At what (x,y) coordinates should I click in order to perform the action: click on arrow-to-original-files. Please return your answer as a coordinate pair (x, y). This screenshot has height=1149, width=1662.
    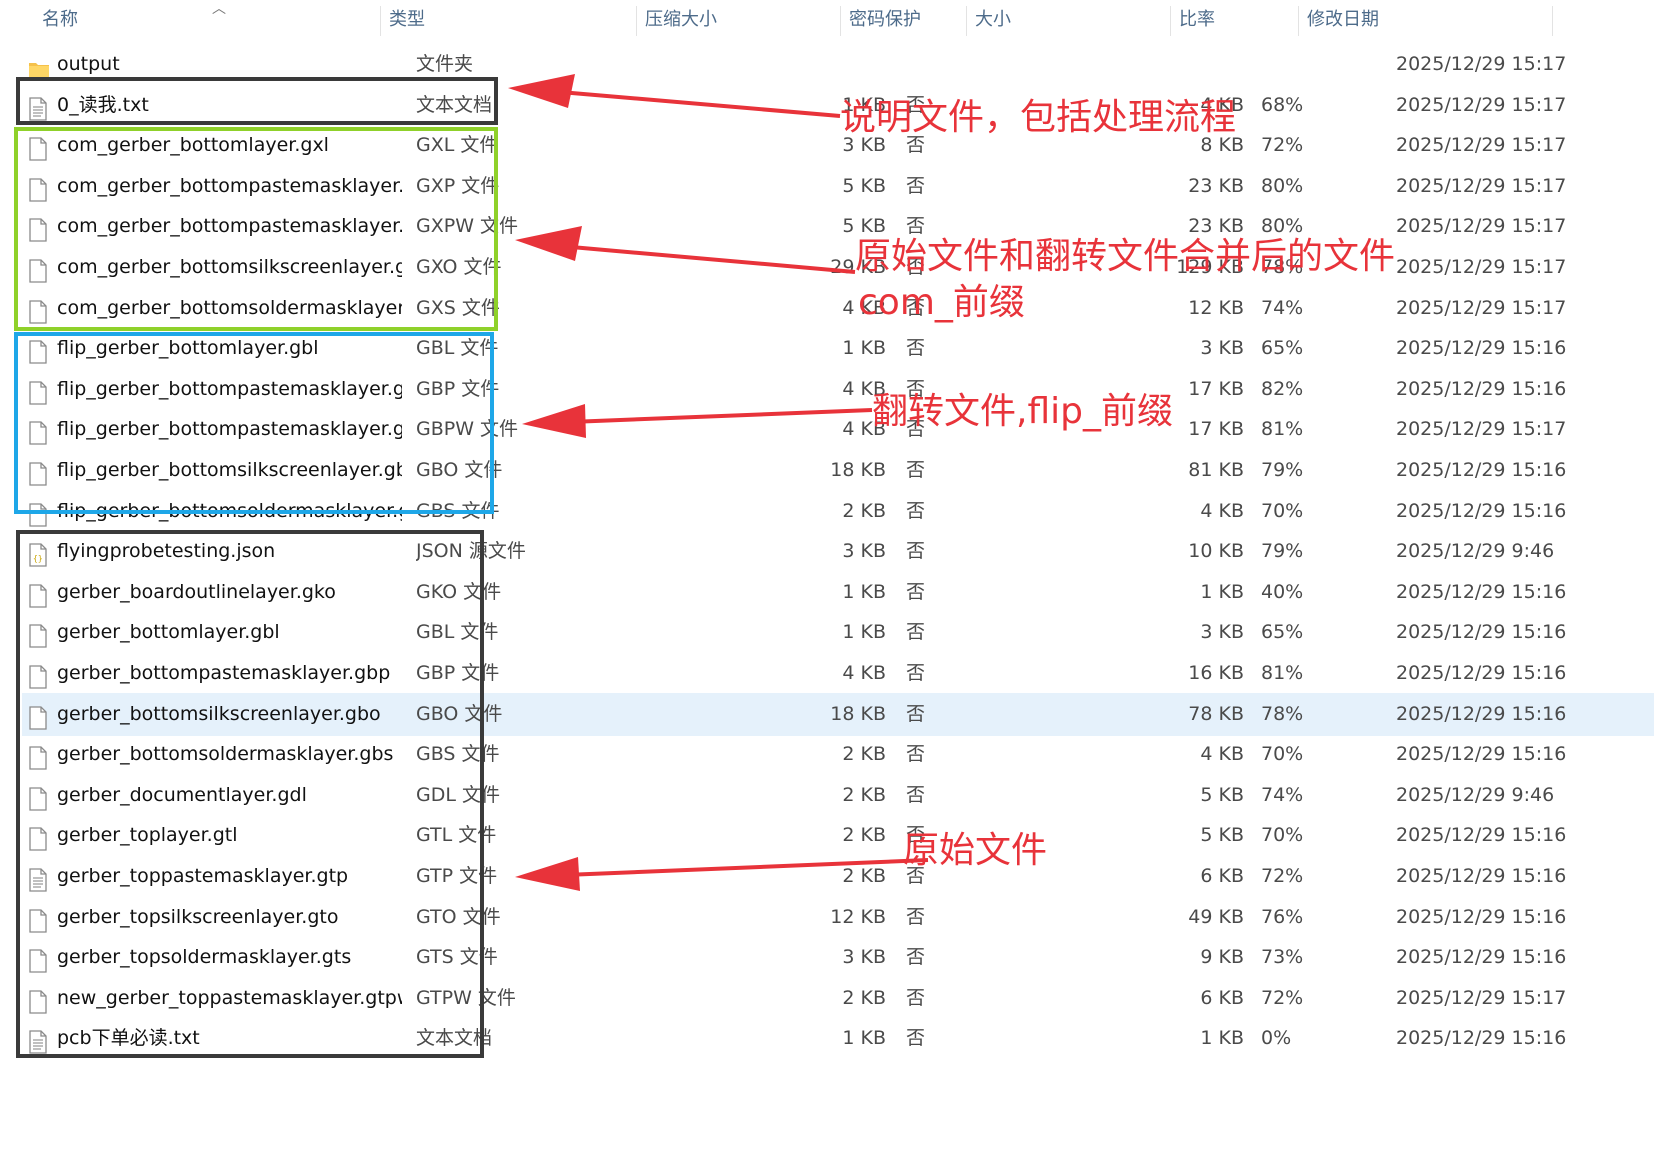
    Looking at the image, I should click on (722, 874).